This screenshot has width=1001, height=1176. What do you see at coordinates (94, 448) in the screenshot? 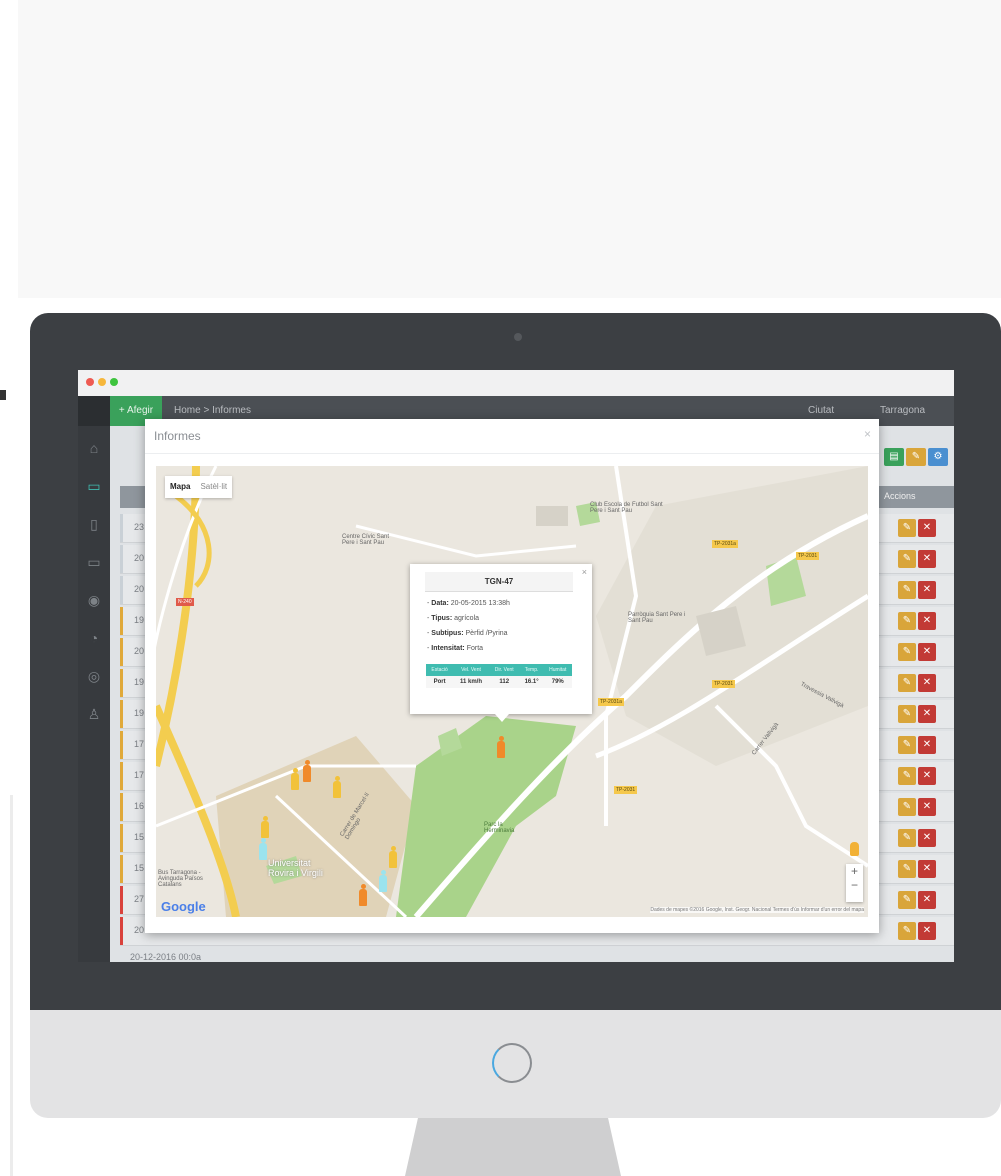
I see `home-icon: ⌂` at bounding box center [94, 448].